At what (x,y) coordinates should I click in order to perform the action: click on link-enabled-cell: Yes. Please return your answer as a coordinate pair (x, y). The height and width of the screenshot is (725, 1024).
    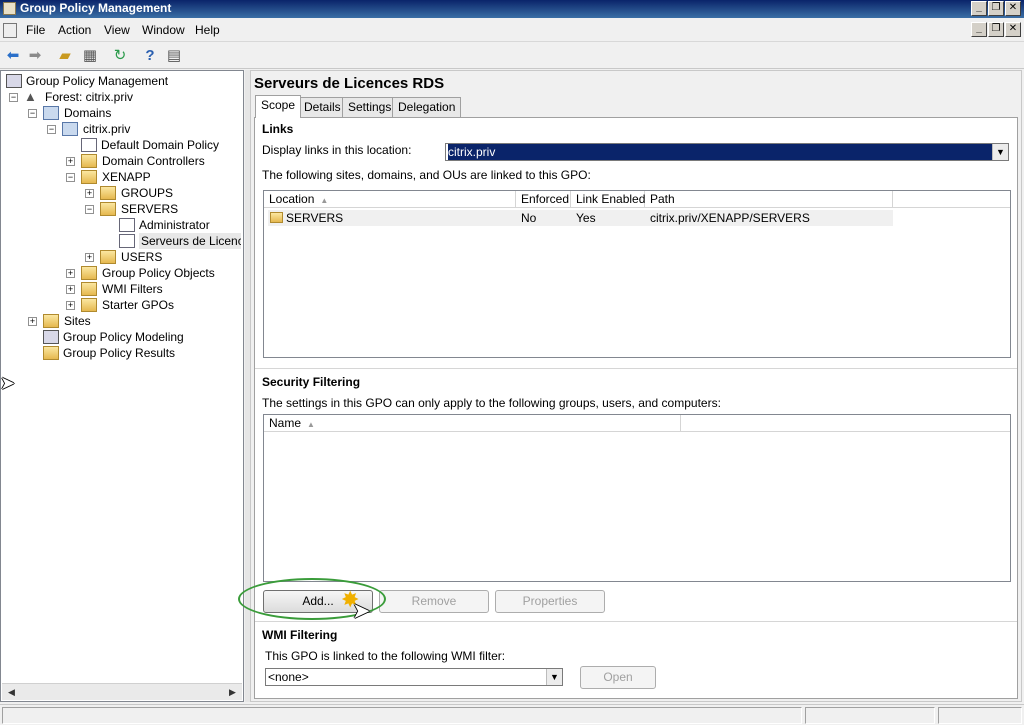
    Looking at the image, I should click on (586, 218).